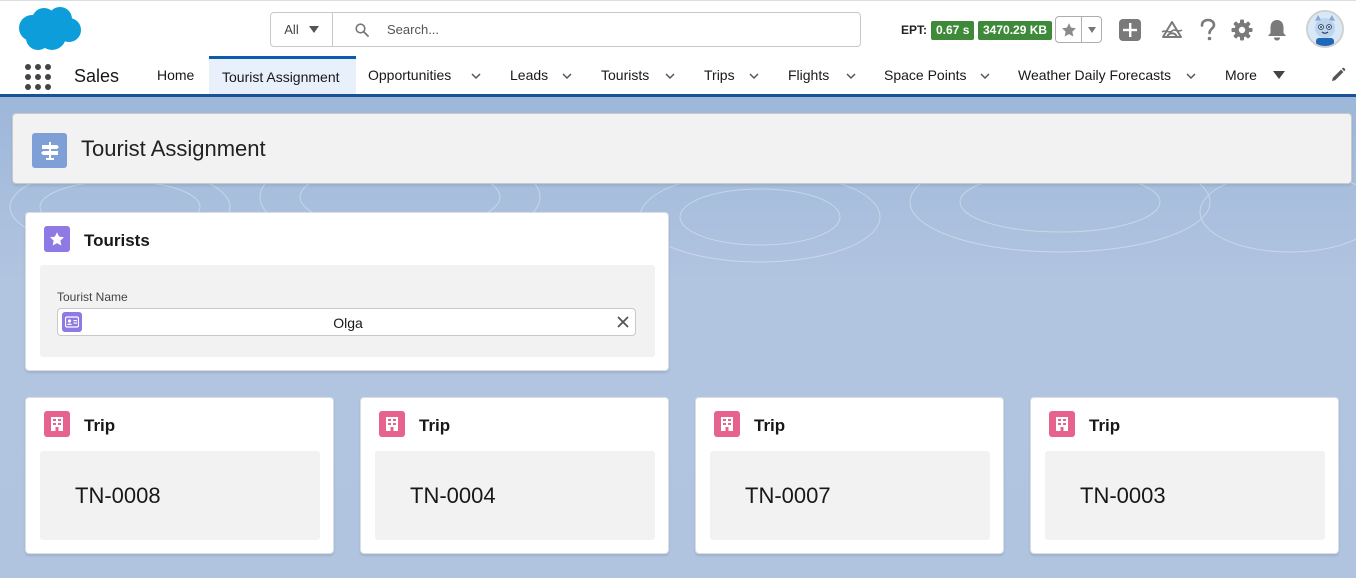 This screenshot has width=1356, height=578. I want to click on nav-item-home: Home, so click(175, 75).